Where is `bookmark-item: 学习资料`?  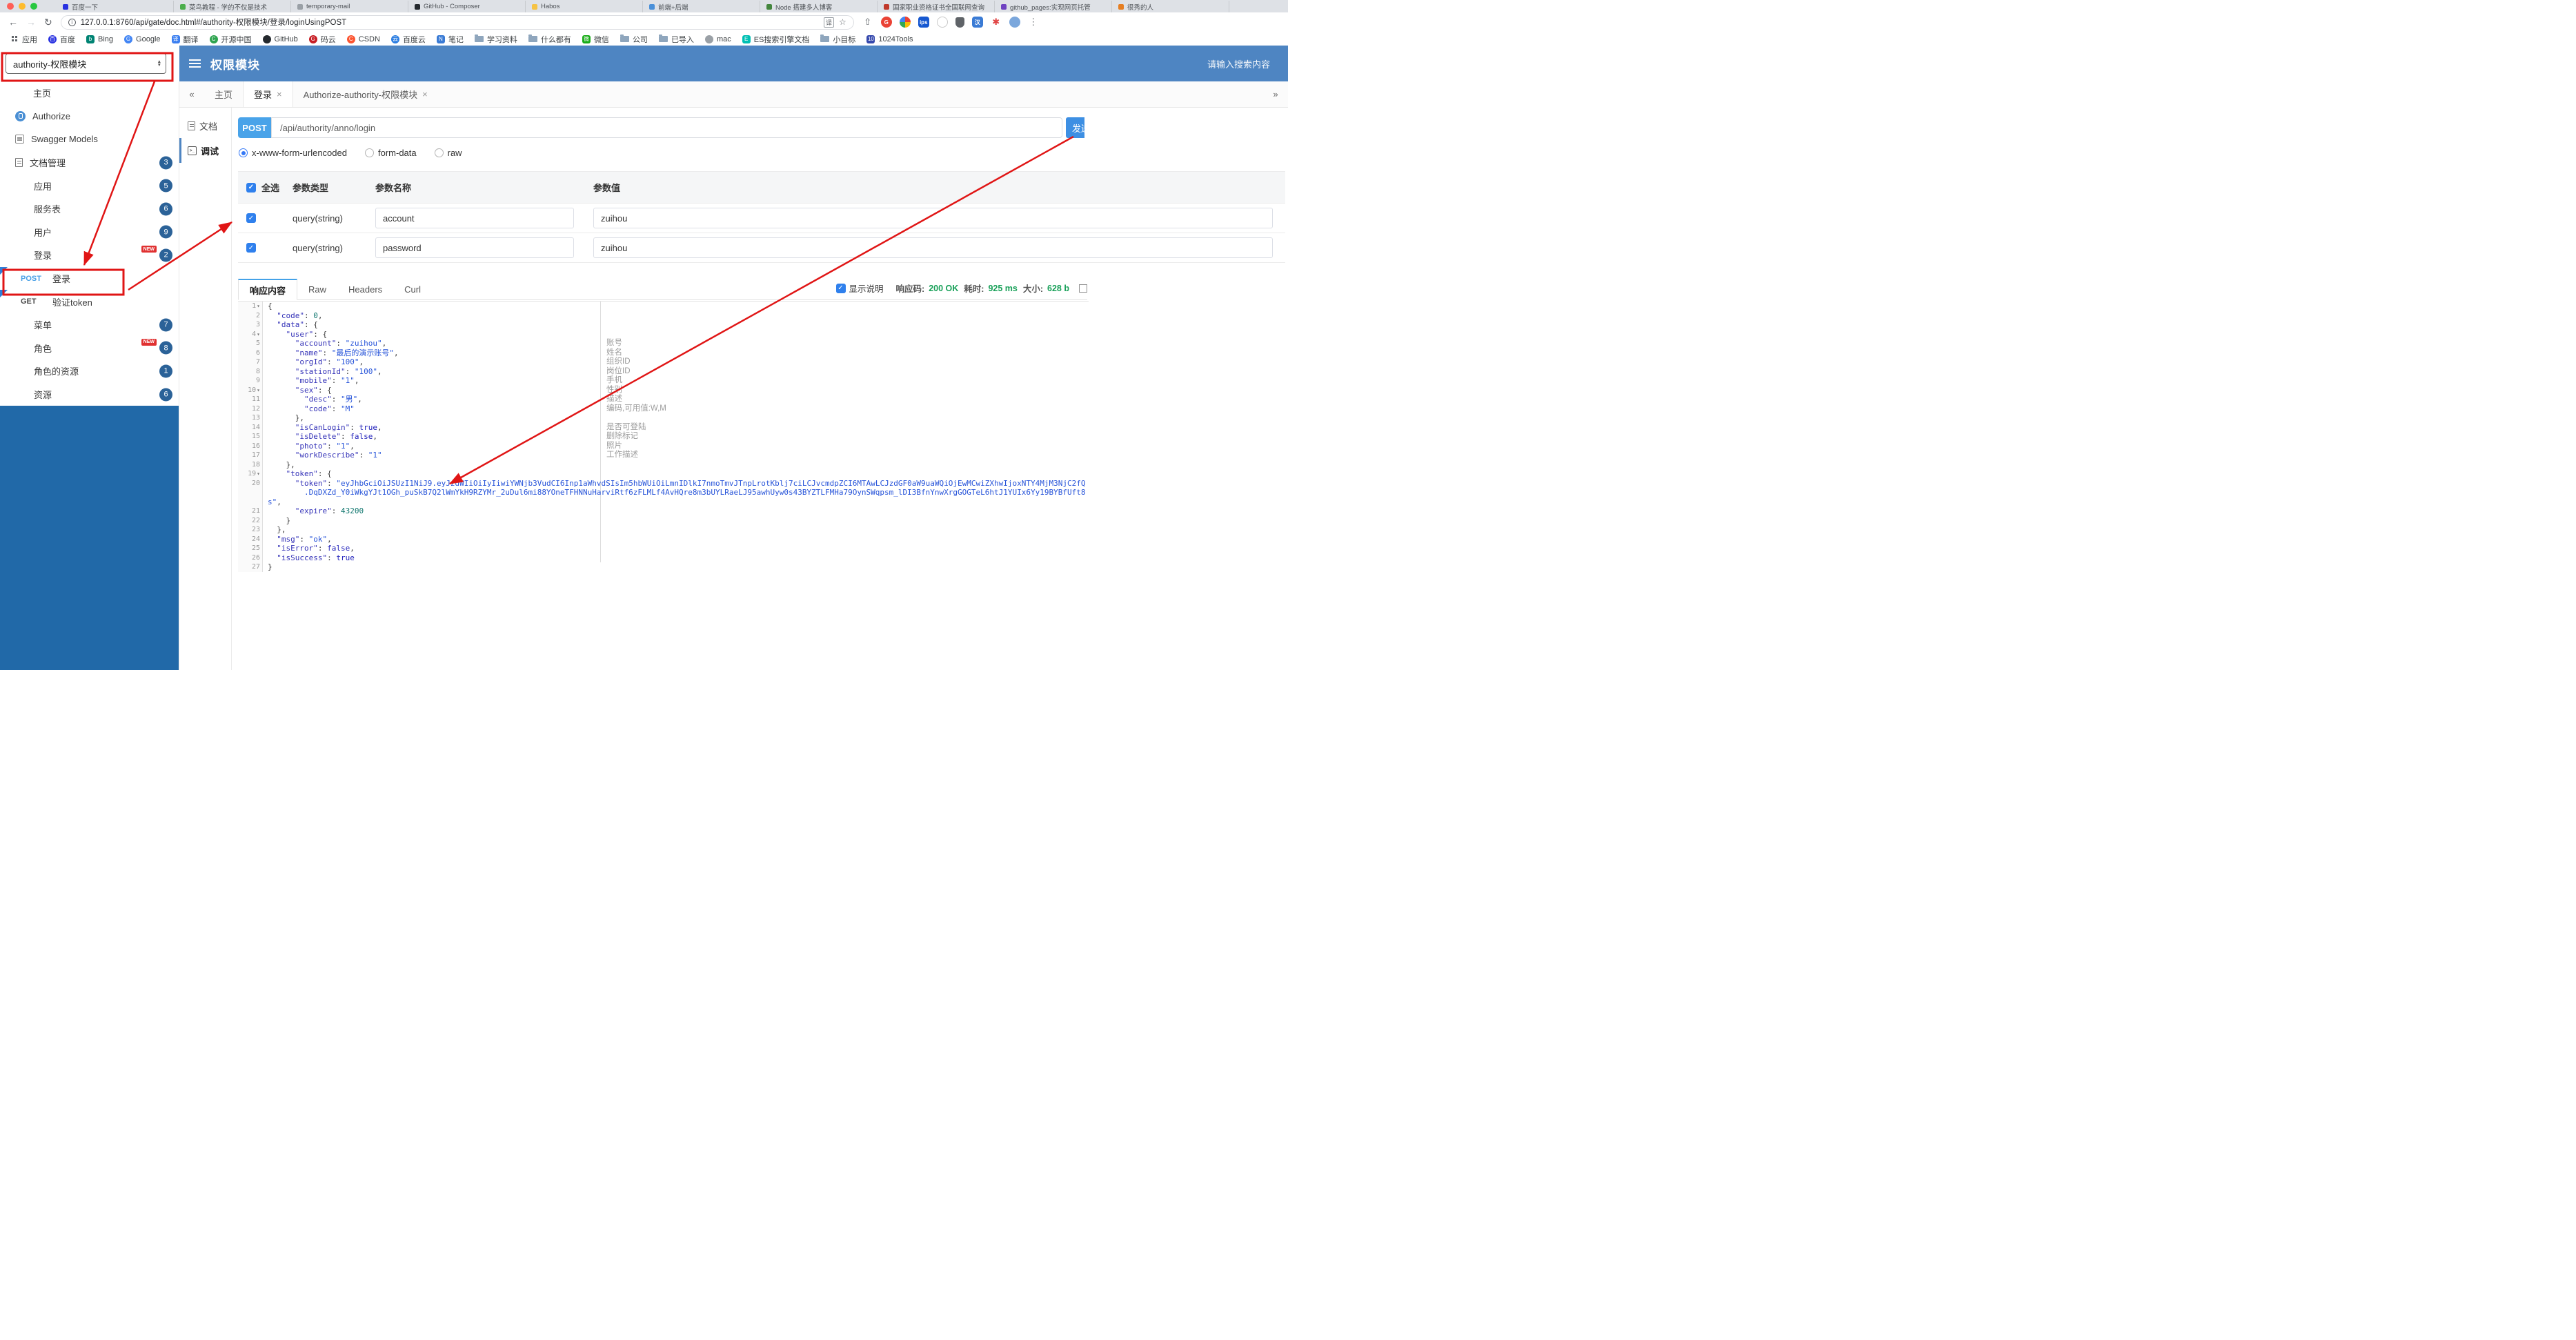 bookmark-item: 学习资料 is located at coordinates (496, 39).